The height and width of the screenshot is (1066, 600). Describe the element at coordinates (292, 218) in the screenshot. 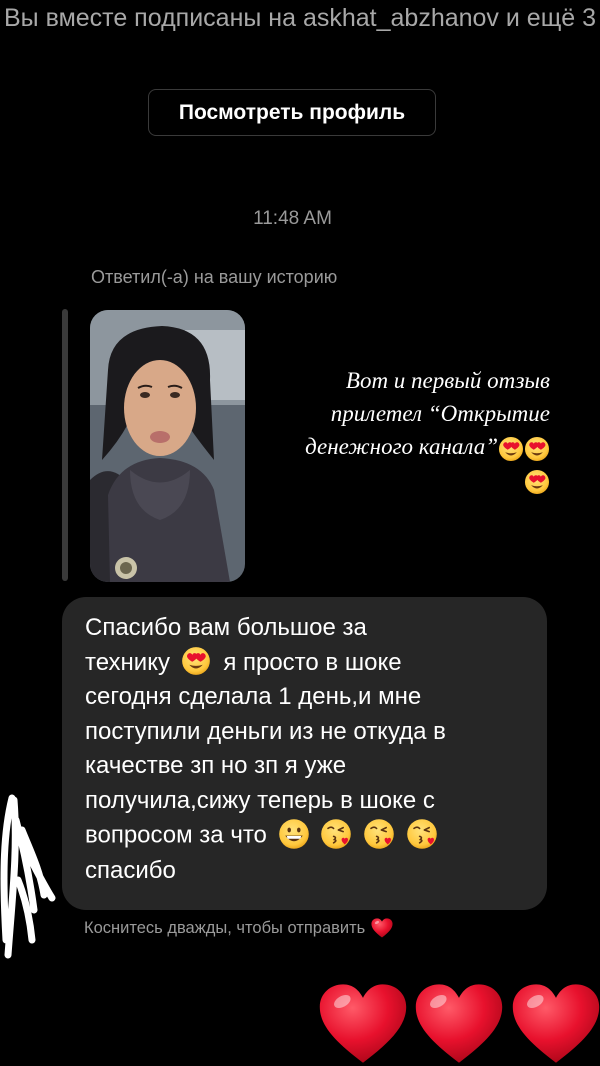

I see `message-timestamp: 11:48 AM` at that location.